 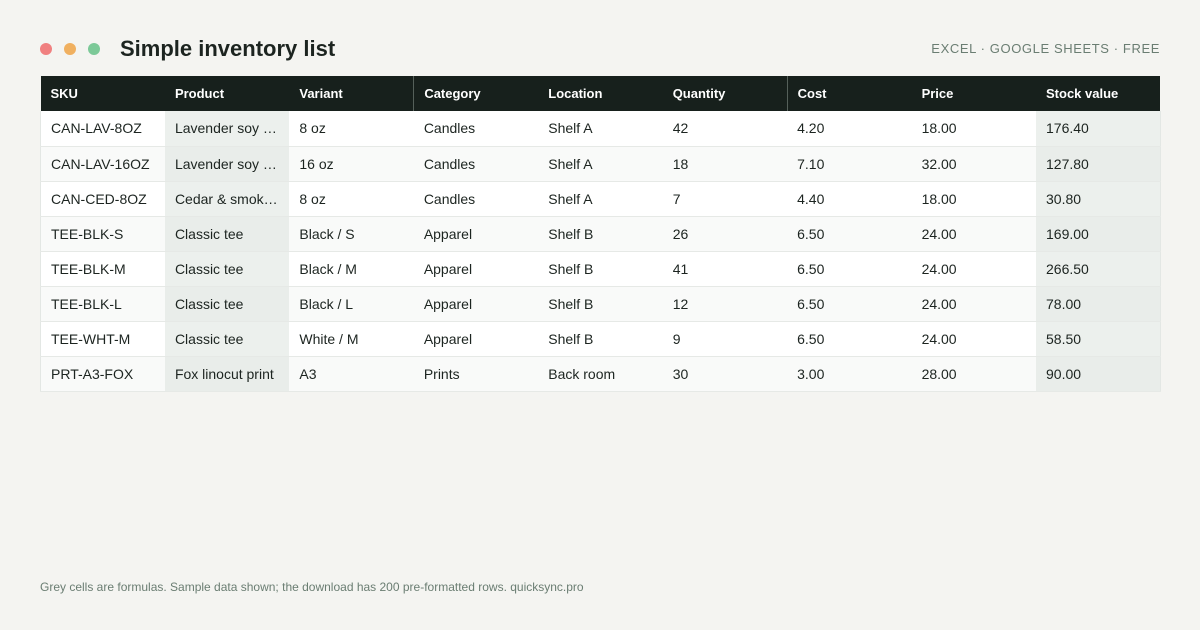 I want to click on price-cell: 28.00, so click(x=973, y=374).